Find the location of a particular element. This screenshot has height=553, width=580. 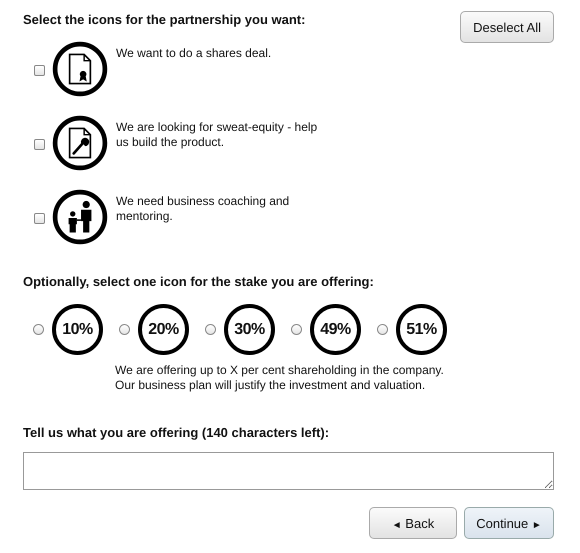

percent-badge: 30% is located at coordinates (249, 329).